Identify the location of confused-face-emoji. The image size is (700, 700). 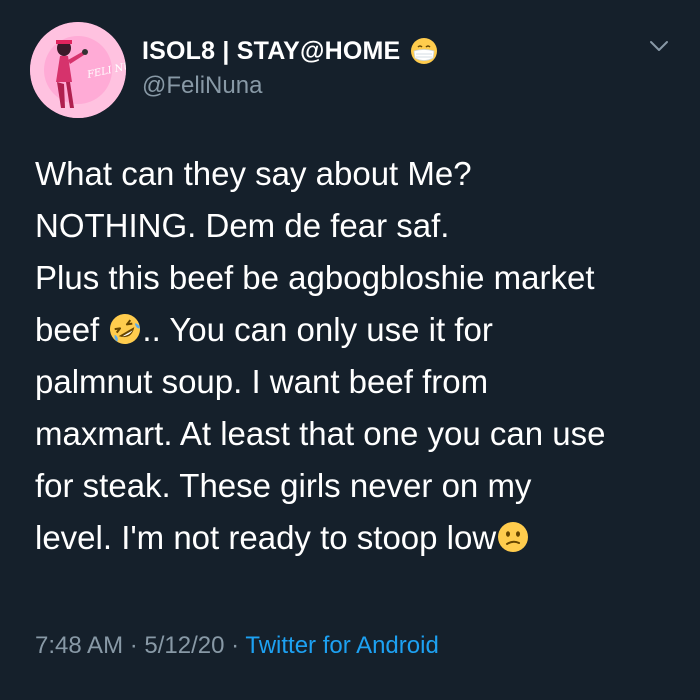
(513, 537).